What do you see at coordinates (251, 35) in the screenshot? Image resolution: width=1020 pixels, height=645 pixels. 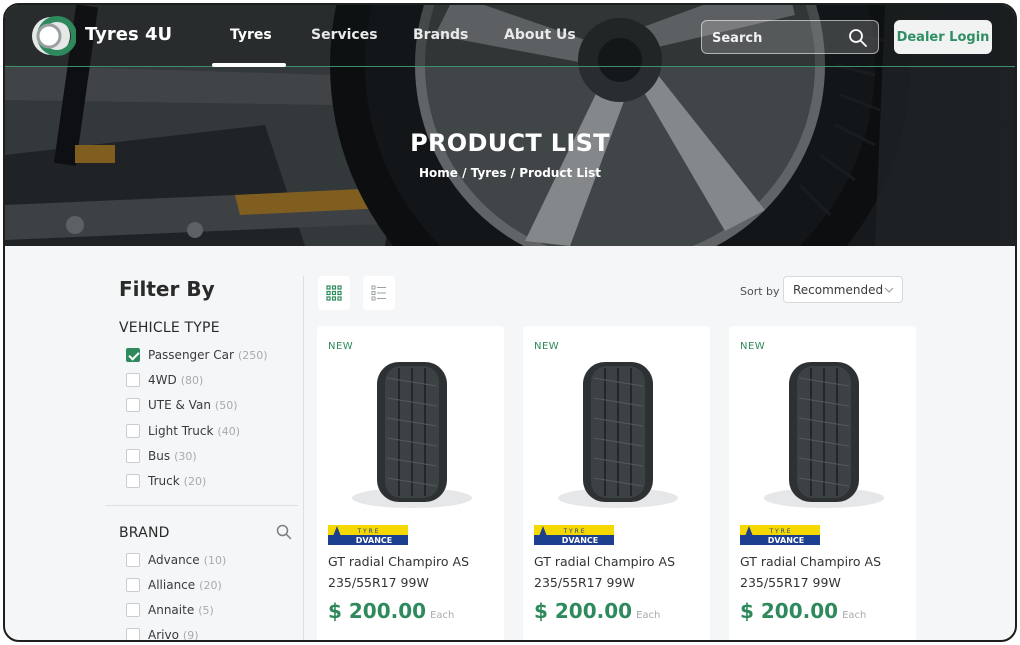 I see `nav-tyres: Tyres` at bounding box center [251, 35].